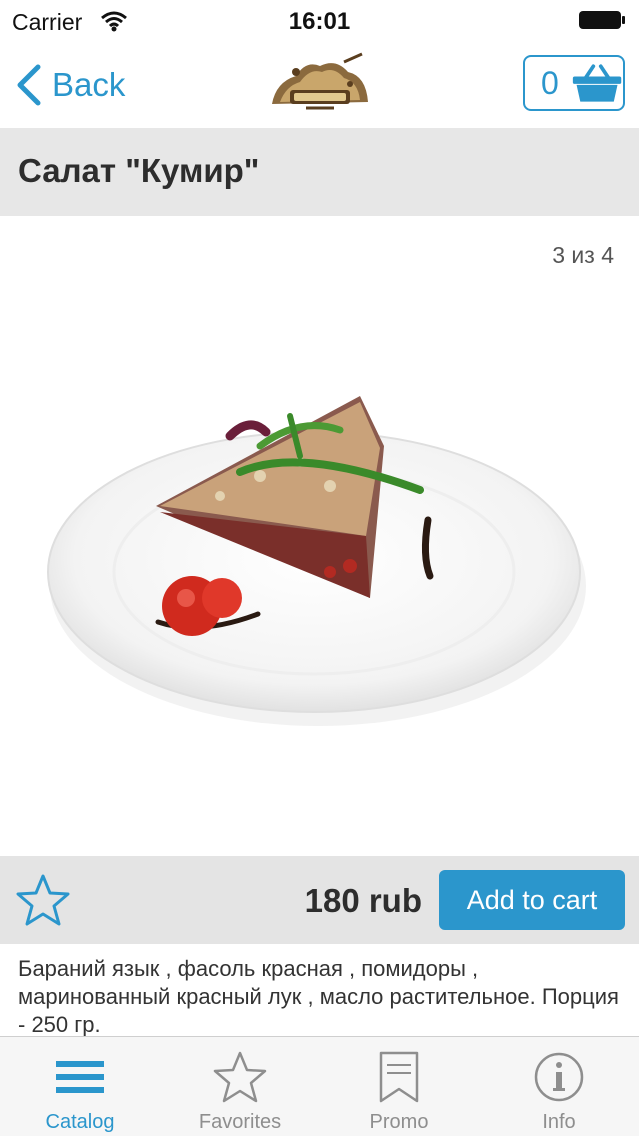  I want to click on status-bar: Carrier 16:01, so click(319, 21).